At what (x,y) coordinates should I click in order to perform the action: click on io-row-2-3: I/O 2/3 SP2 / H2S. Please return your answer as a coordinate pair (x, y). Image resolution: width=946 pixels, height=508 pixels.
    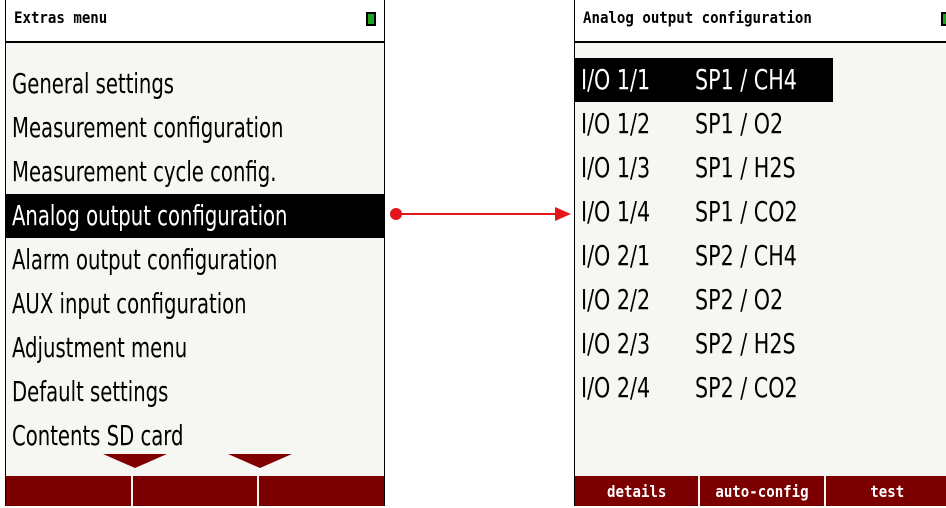
    Looking at the image, I should click on (760, 344).